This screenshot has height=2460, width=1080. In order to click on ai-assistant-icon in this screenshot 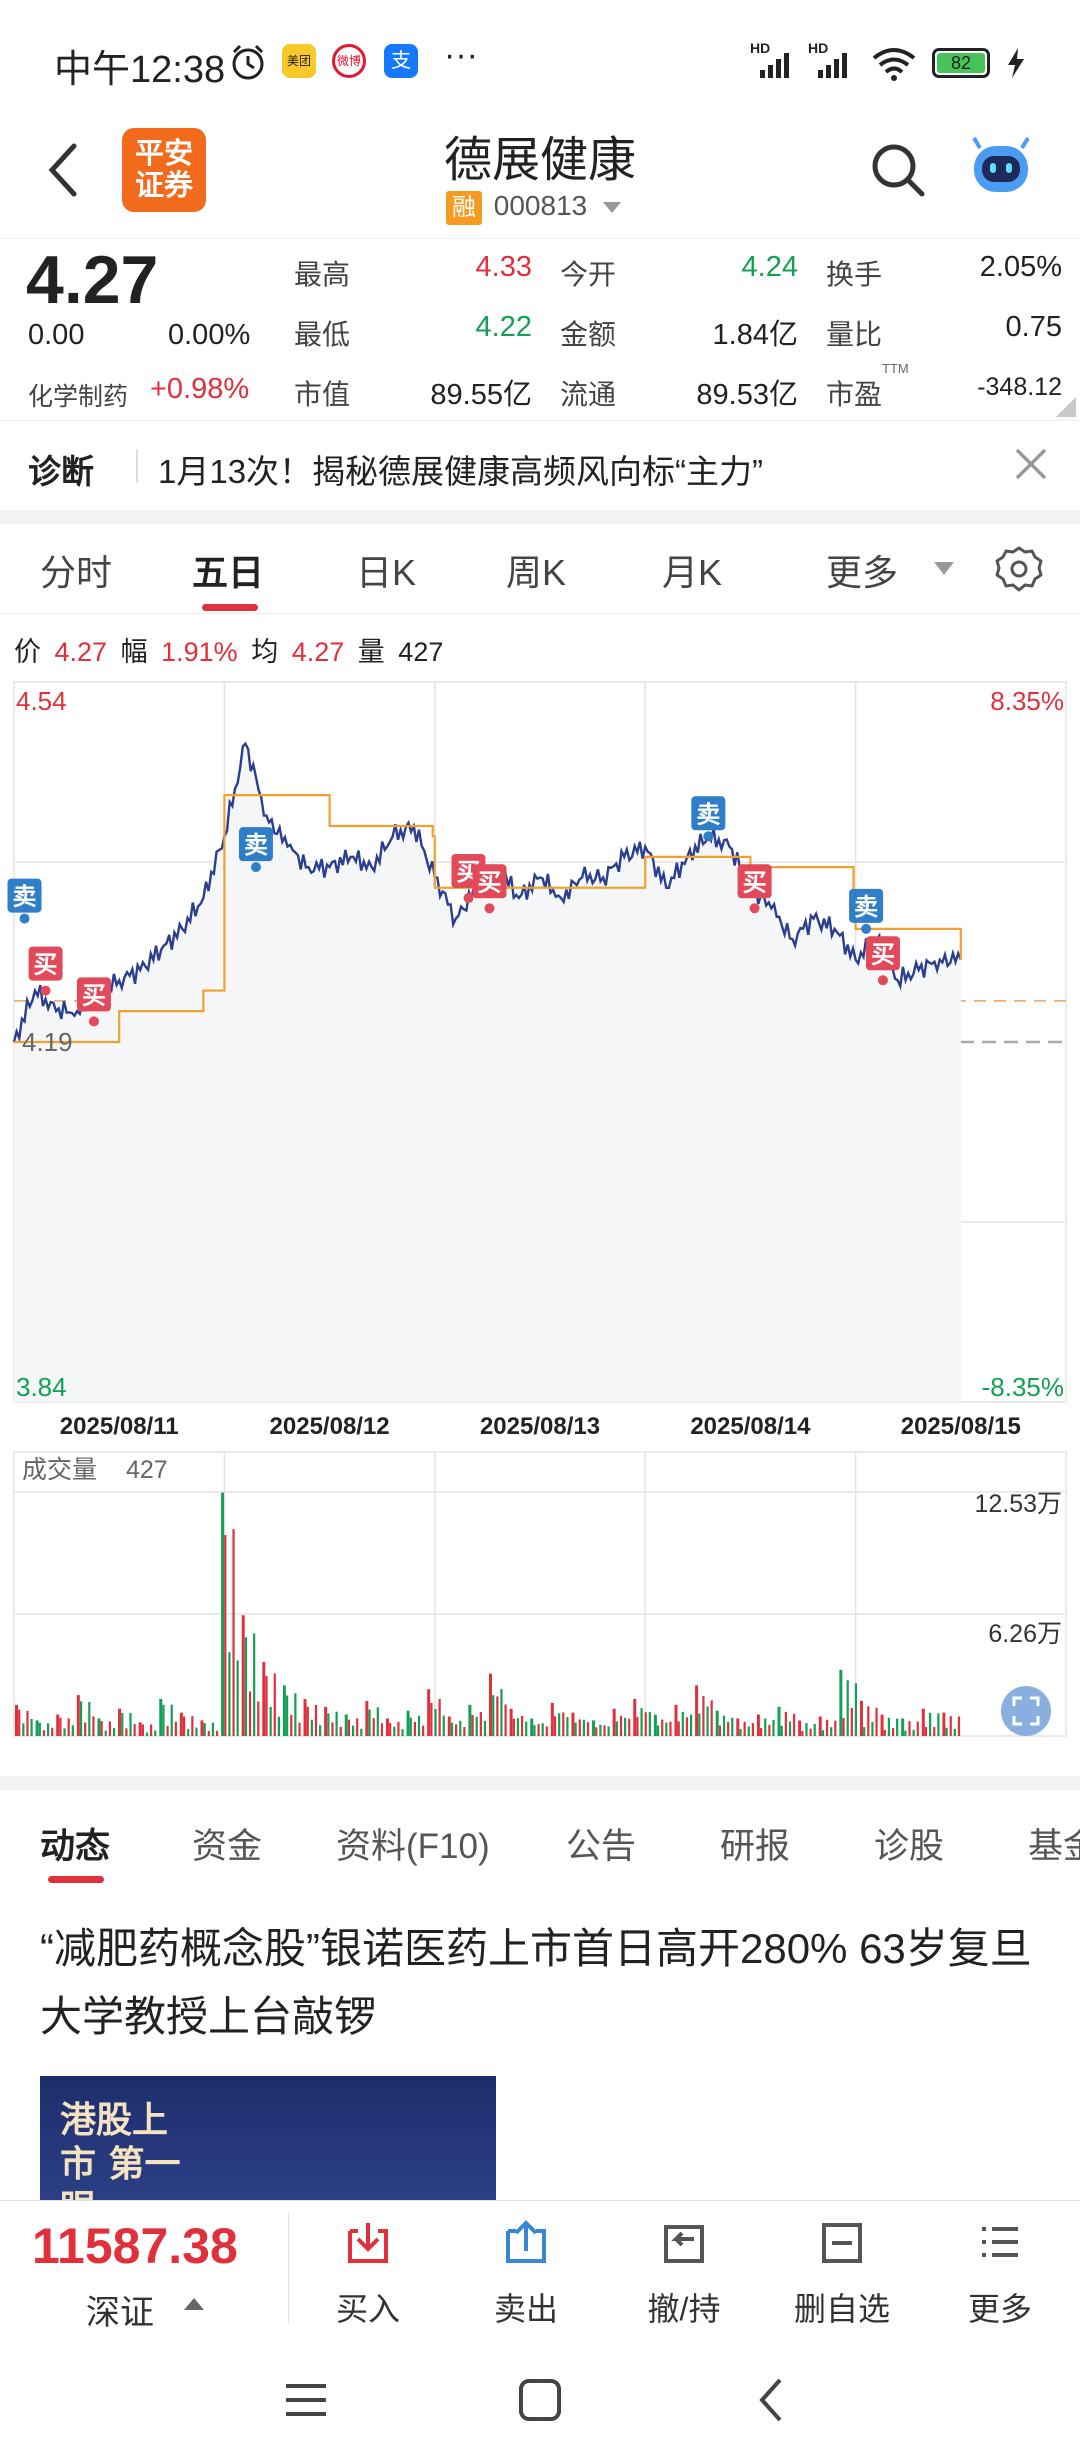, I will do `click(1001, 169)`.